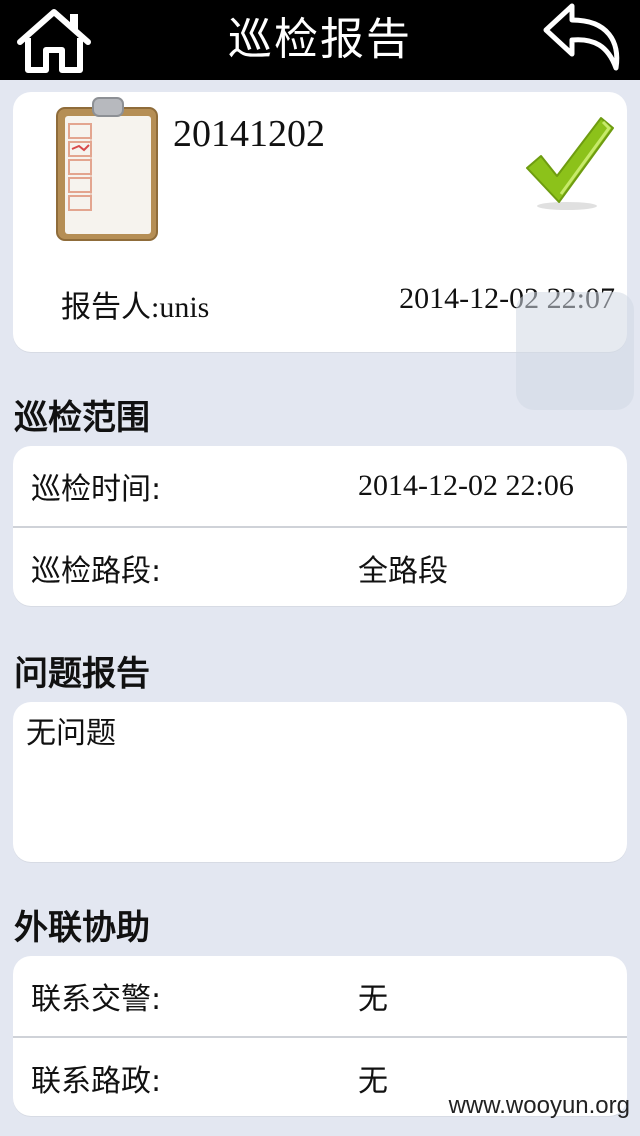 The image size is (640, 1136). Describe the element at coordinates (71, 733) in the screenshot. I see `problem-text: 无问题` at that location.